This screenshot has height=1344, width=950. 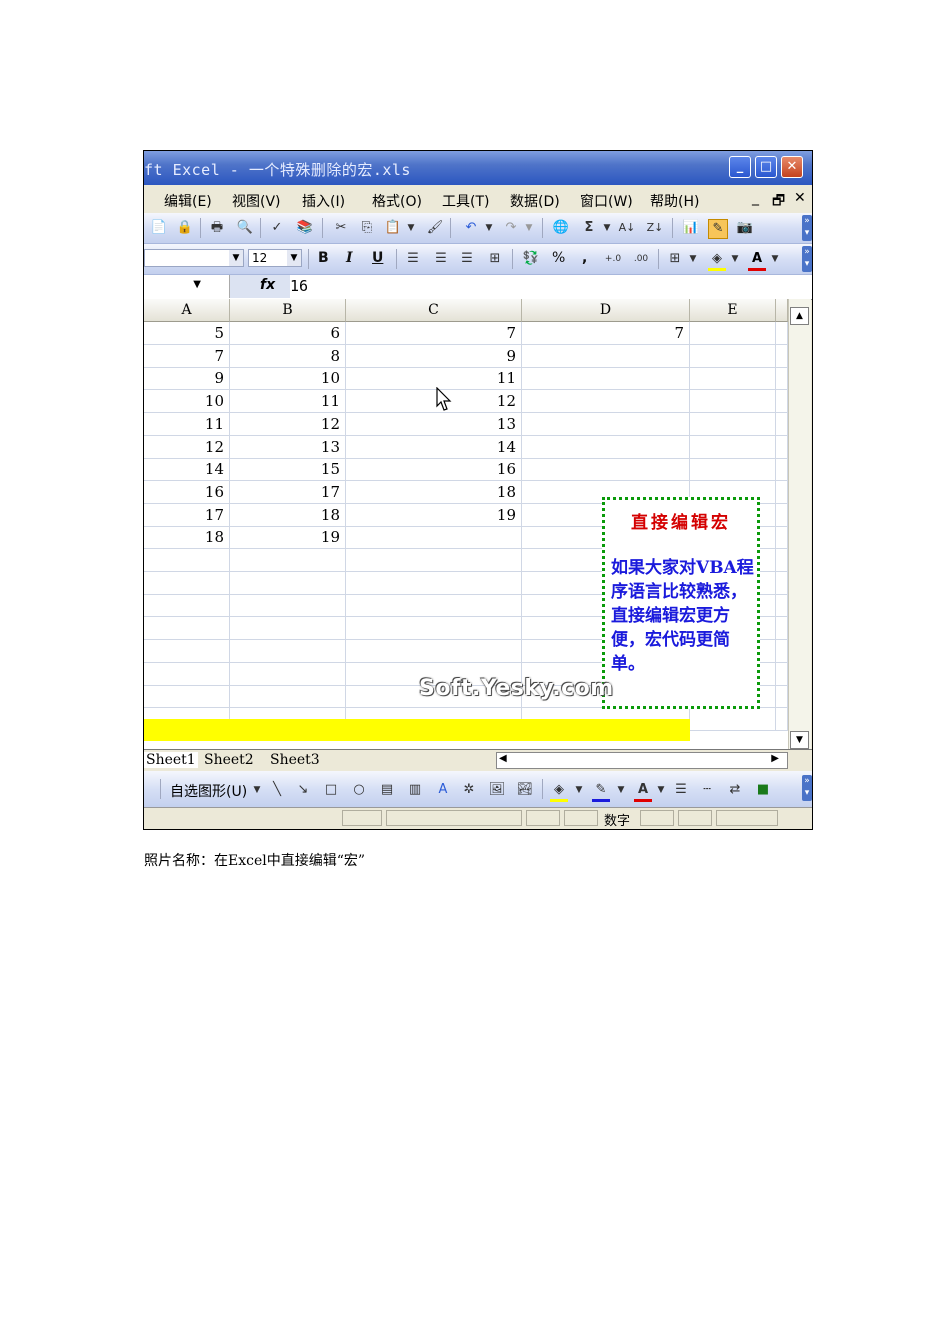 What do you see at coordinates (277, 790) in the screenshot?
I see `line-tool-icon: ╲` at bounding box center [277, 790].